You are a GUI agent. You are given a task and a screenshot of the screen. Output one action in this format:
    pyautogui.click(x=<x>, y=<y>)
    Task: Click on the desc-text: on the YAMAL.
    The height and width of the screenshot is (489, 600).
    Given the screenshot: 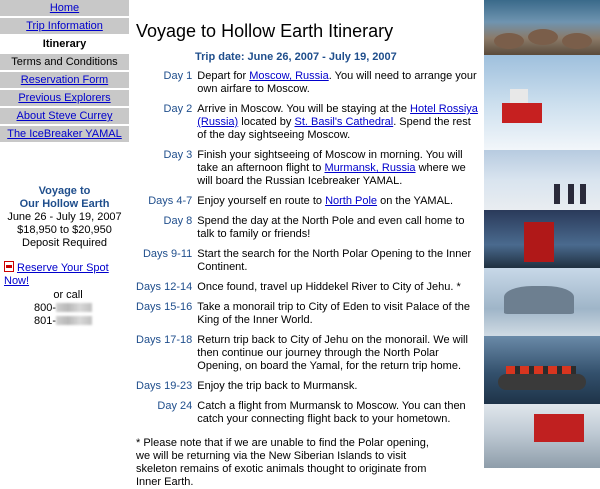 What is the action you would take?
    pyautogui.click(x=415, y=201)
    